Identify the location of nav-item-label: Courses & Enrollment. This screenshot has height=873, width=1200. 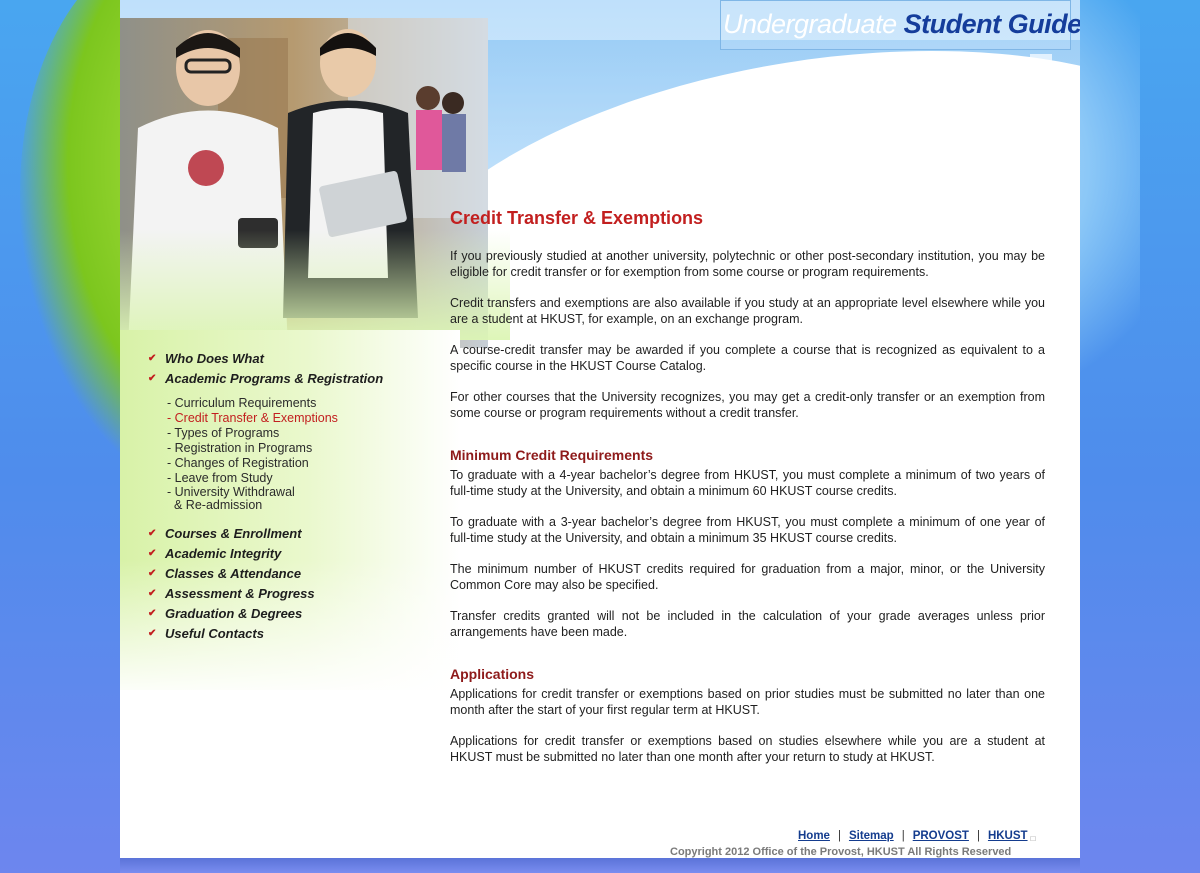
(233, 533).